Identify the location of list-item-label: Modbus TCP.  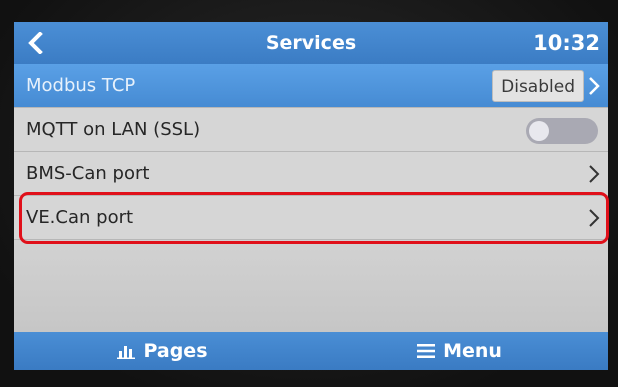
(81, 85).